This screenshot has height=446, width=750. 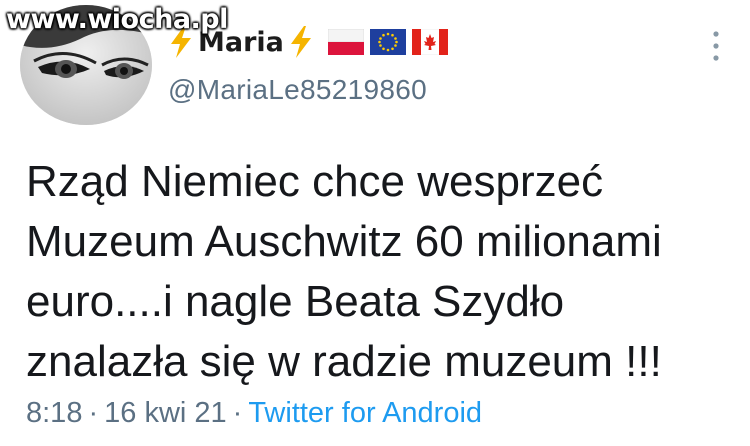 I want to click on flag-group, so click(x=387, y=42).